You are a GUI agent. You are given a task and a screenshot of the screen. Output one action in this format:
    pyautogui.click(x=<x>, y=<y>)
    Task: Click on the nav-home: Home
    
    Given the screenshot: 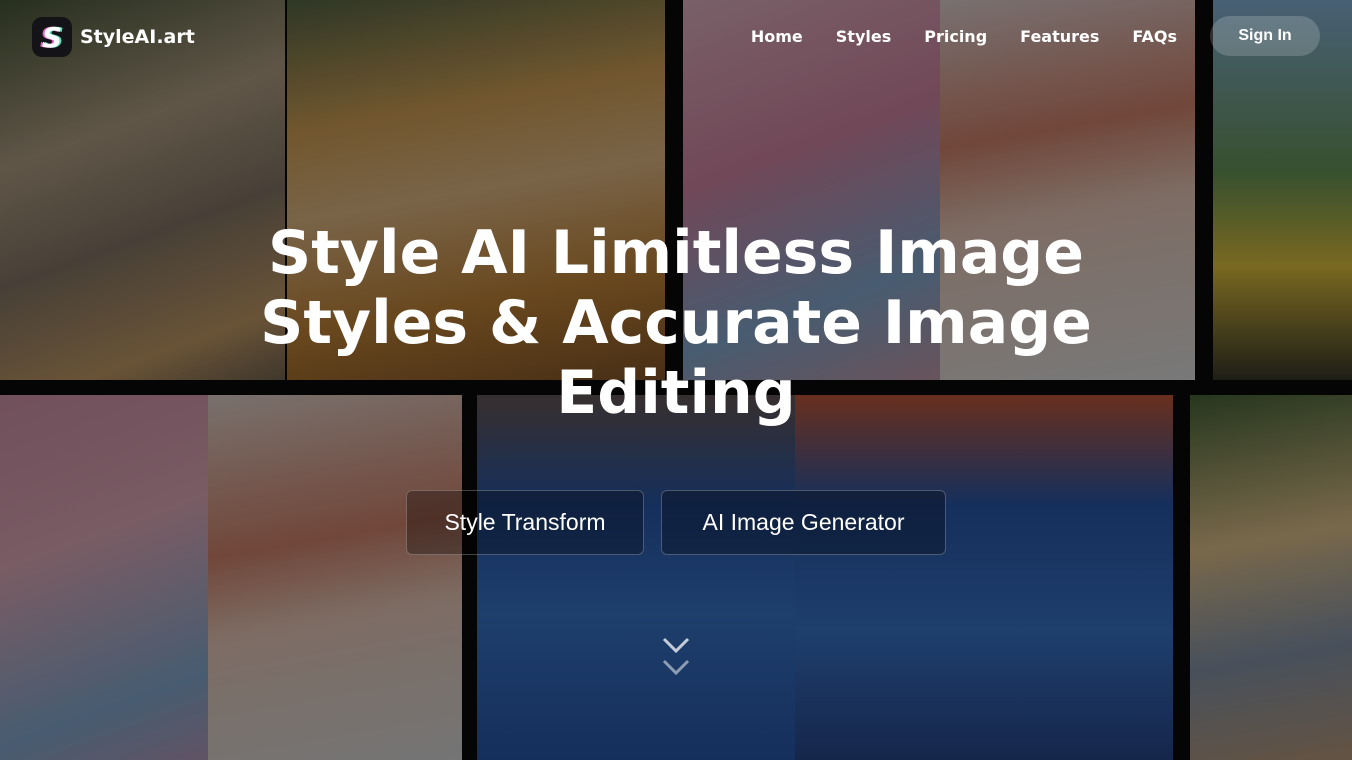 What is the action you would take?
    pyautogui.click(x=777, y=36)
    